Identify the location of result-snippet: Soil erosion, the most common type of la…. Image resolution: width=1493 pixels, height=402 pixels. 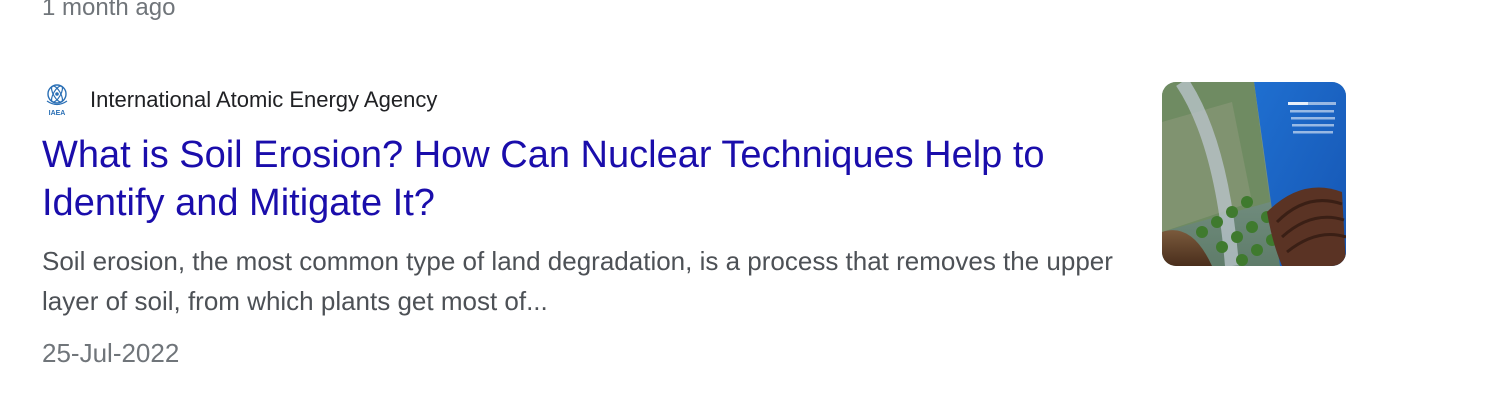
(577, 281).